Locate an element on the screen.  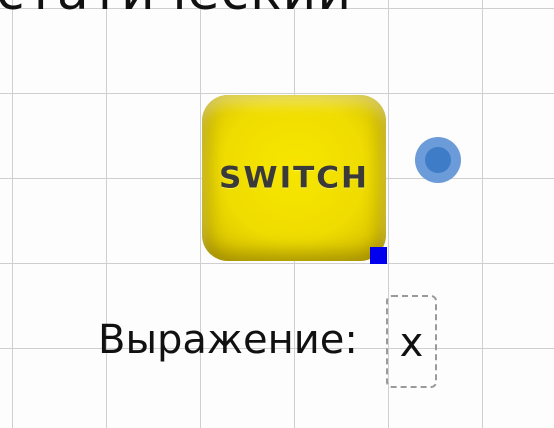
switch-block-label: SWITCH is located at coordinates (294, 178).